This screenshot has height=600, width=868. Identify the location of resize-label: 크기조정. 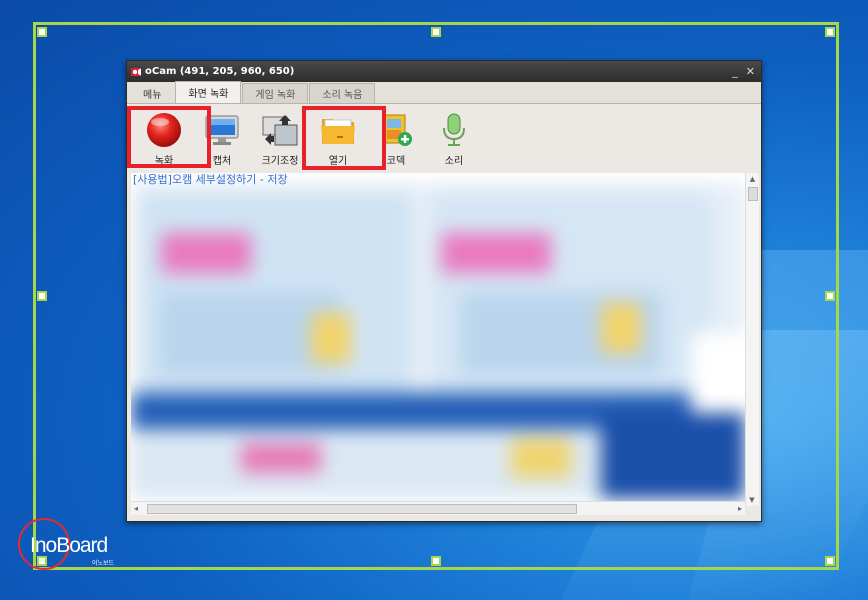
(280, 161).